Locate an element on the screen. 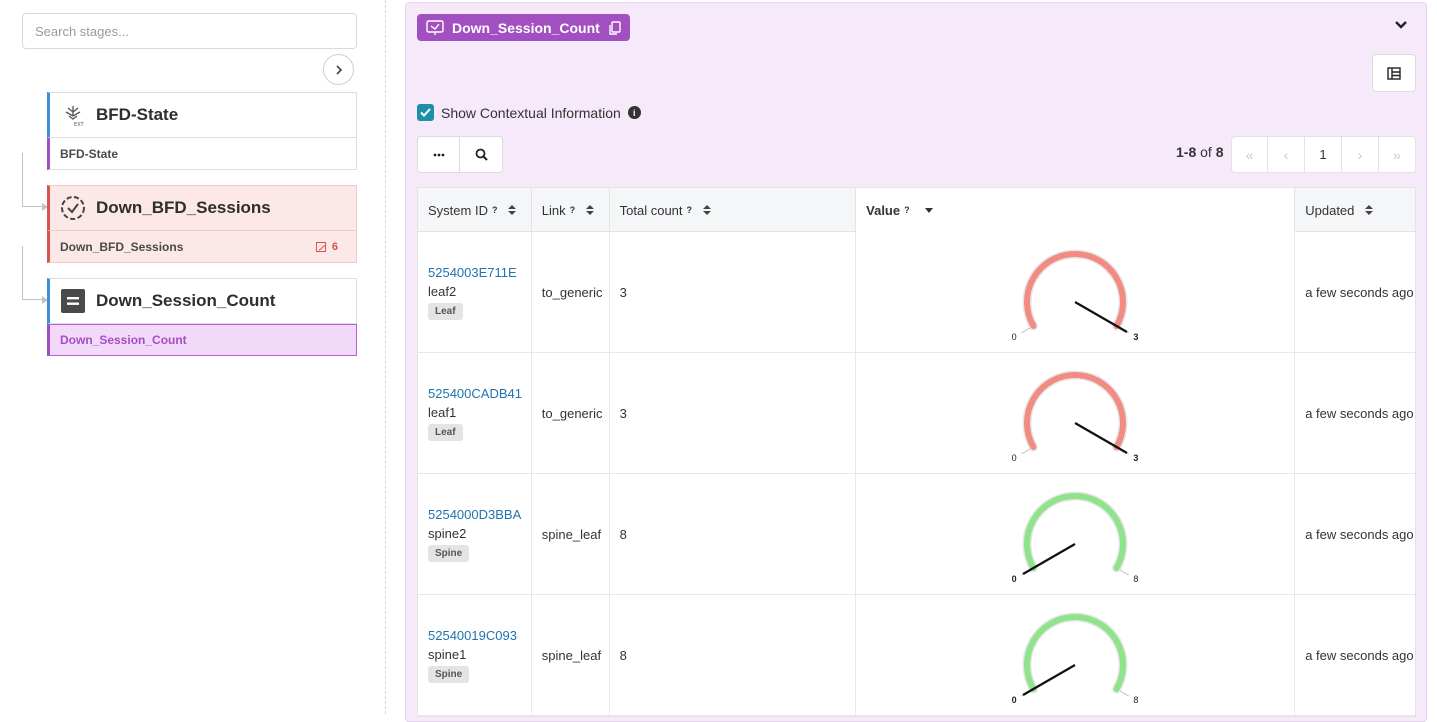 The height and width of the screenshot is (722, 1437). first-page-button: « is located at coordinates (1249, 154).